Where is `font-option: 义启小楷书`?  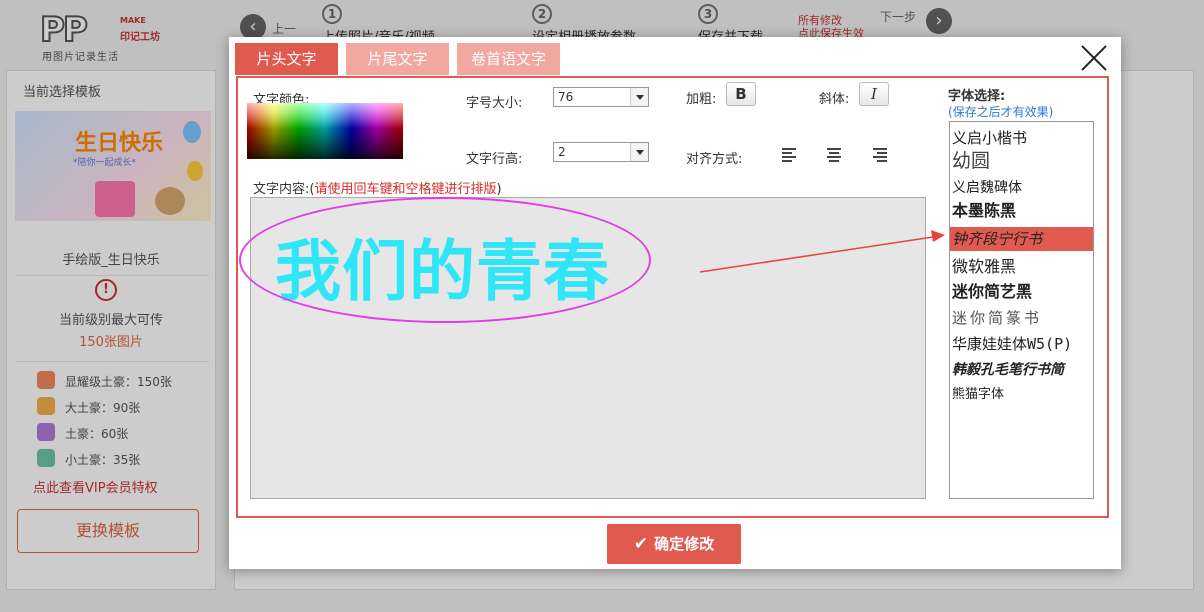 font-option: 义启小楷书 is located at coordinates (1021, 138).